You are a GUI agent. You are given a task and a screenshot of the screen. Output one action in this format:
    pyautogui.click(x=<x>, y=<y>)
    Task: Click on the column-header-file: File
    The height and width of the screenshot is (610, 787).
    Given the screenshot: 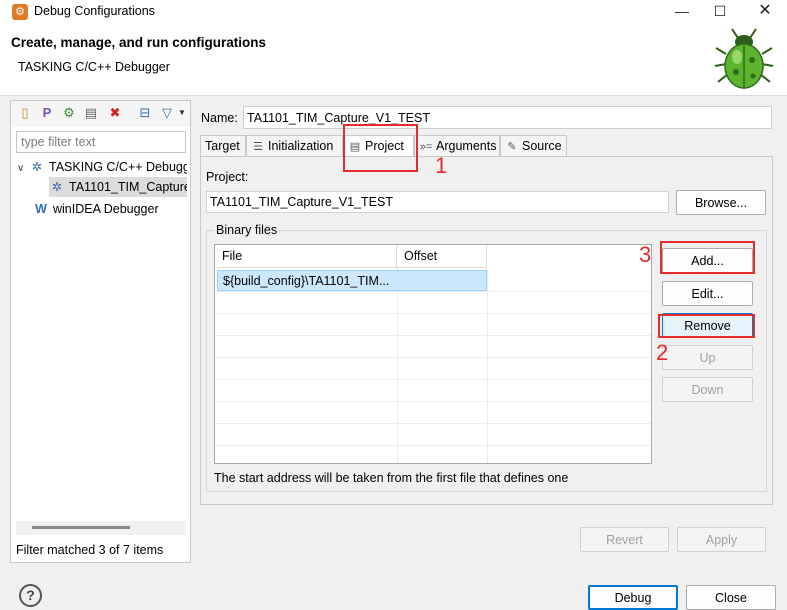 What is the action you would take?
    pyautogui.click(x=306, y=256)
    